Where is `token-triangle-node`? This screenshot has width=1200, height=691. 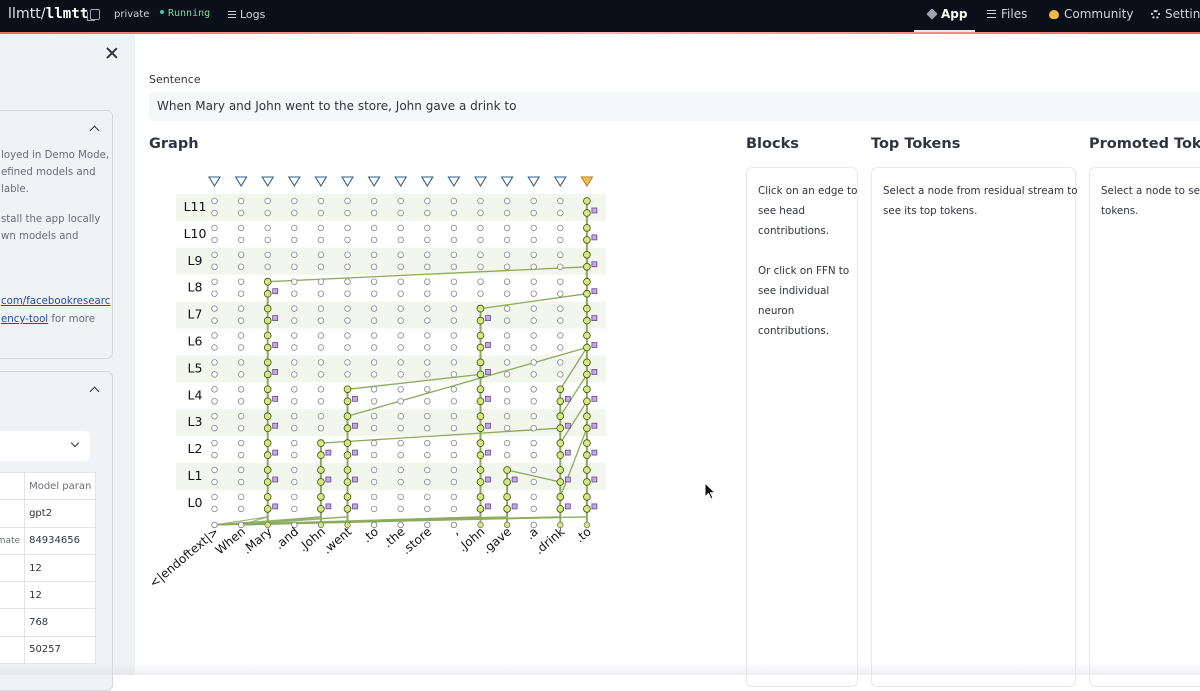
token-triangle-node is located at coordinates (241, 181).